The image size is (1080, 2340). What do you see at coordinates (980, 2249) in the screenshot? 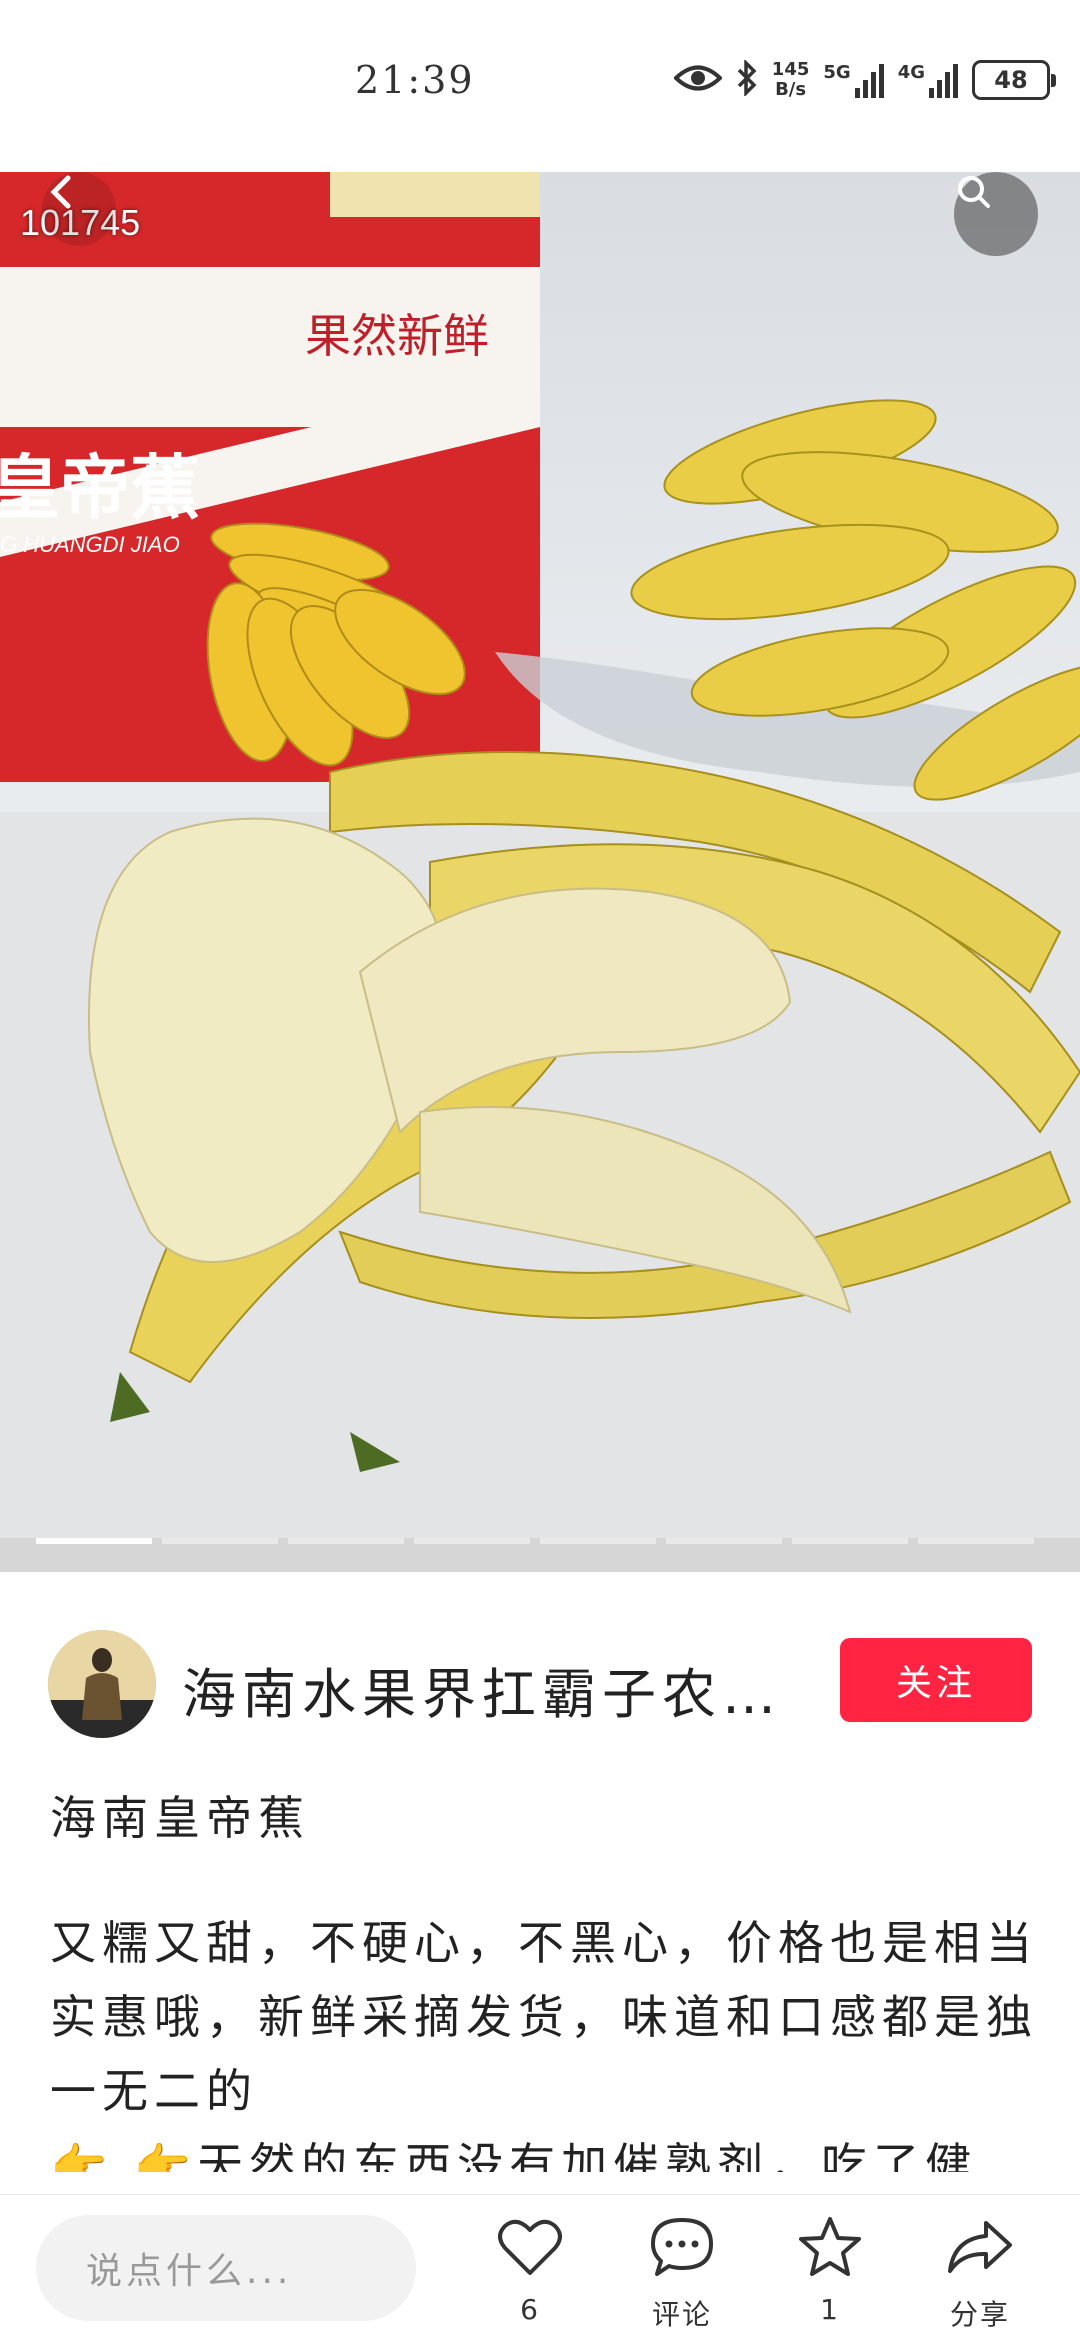
I see `share-arrow-icon` at bounding box center [980, 2249].